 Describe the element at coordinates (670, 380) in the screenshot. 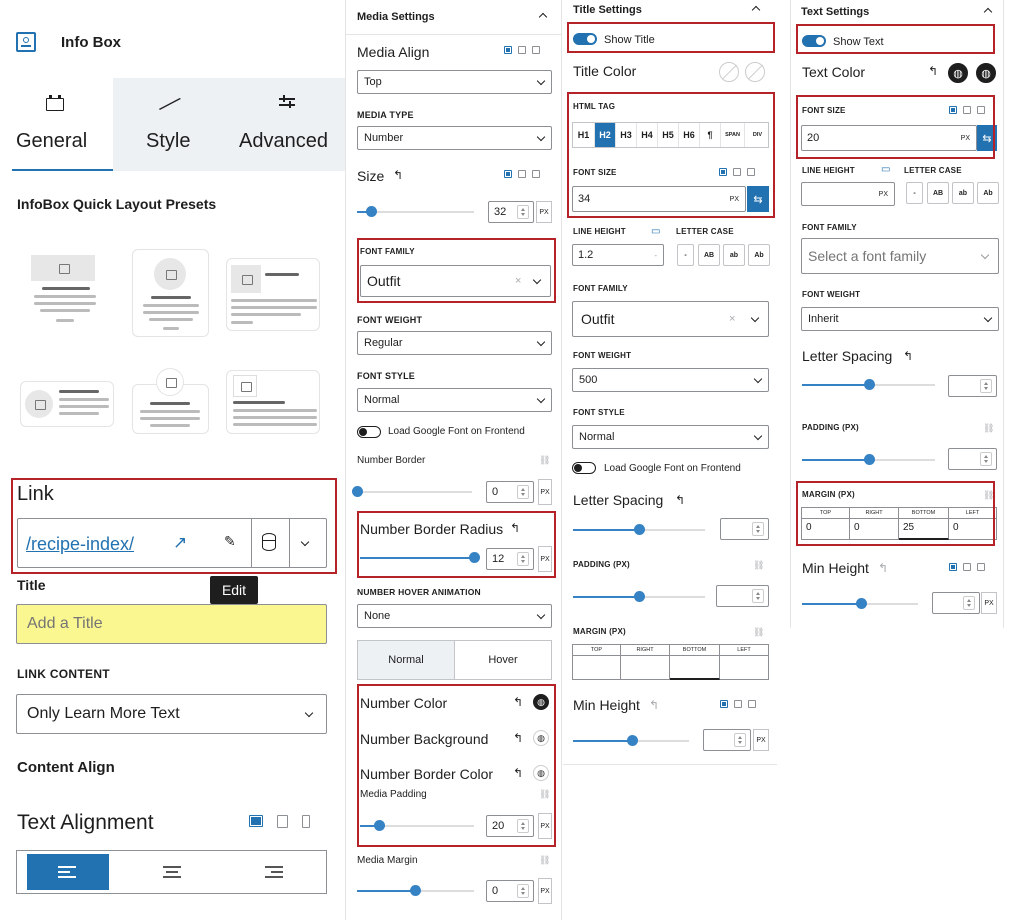

I see `font-weight-select: 500` at that location.